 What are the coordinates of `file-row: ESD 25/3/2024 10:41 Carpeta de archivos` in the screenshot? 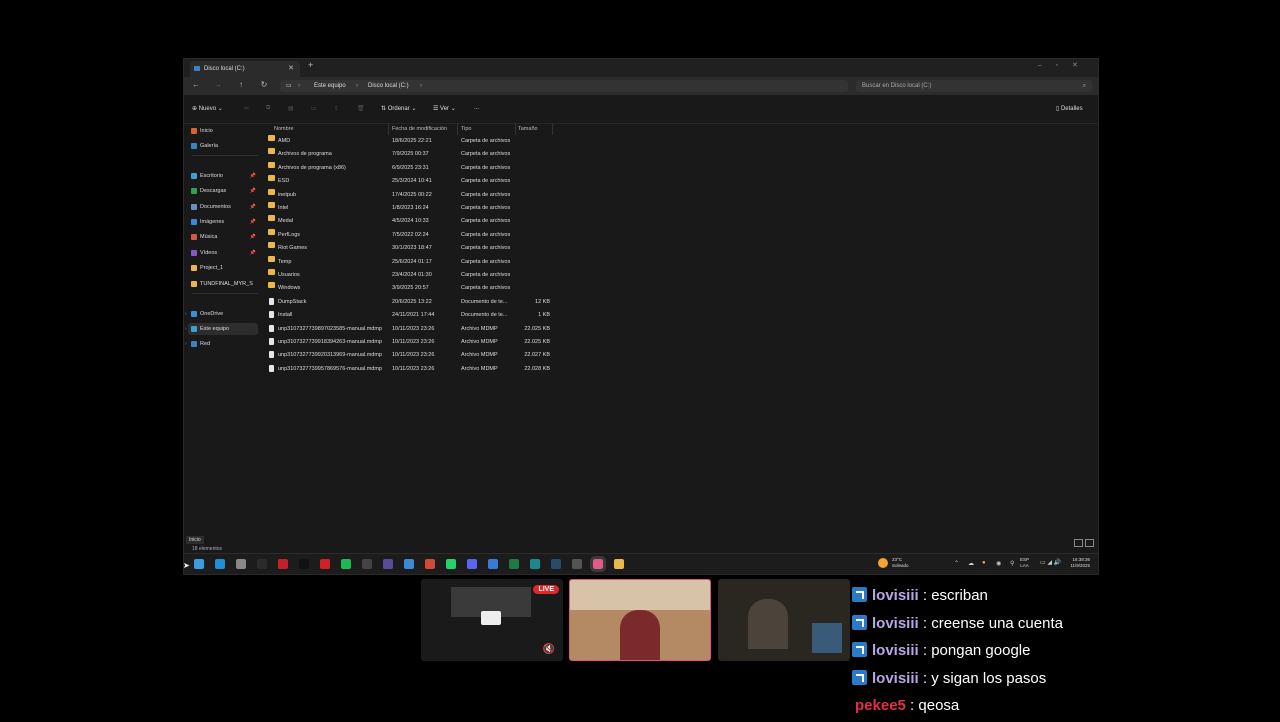 It's located at (504, 181).